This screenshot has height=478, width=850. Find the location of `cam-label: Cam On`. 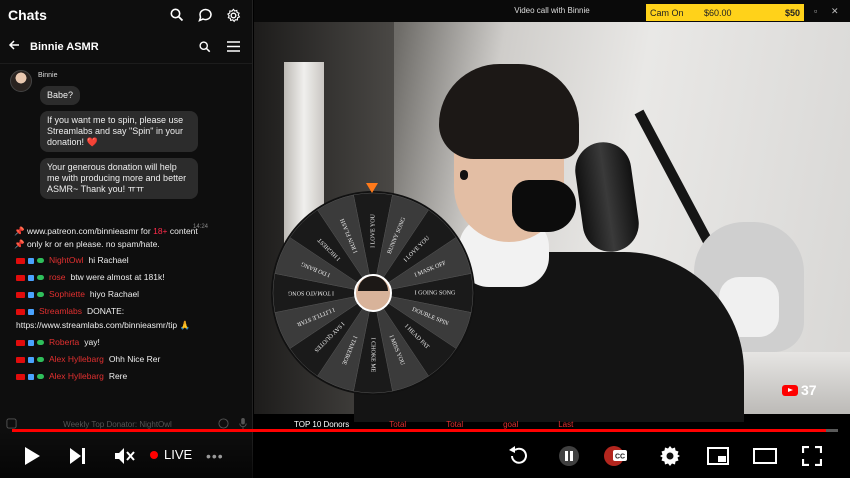

cam-label: Cam On is located at coordinates (667, 12).